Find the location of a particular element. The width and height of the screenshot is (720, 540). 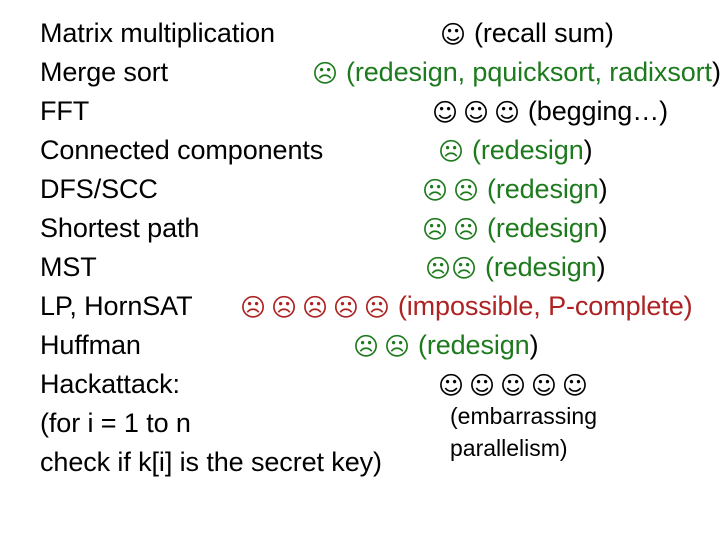

algorithm-row: FFT ☺ ☺ ☺ (begging…) is located at coordinates (370, 111).